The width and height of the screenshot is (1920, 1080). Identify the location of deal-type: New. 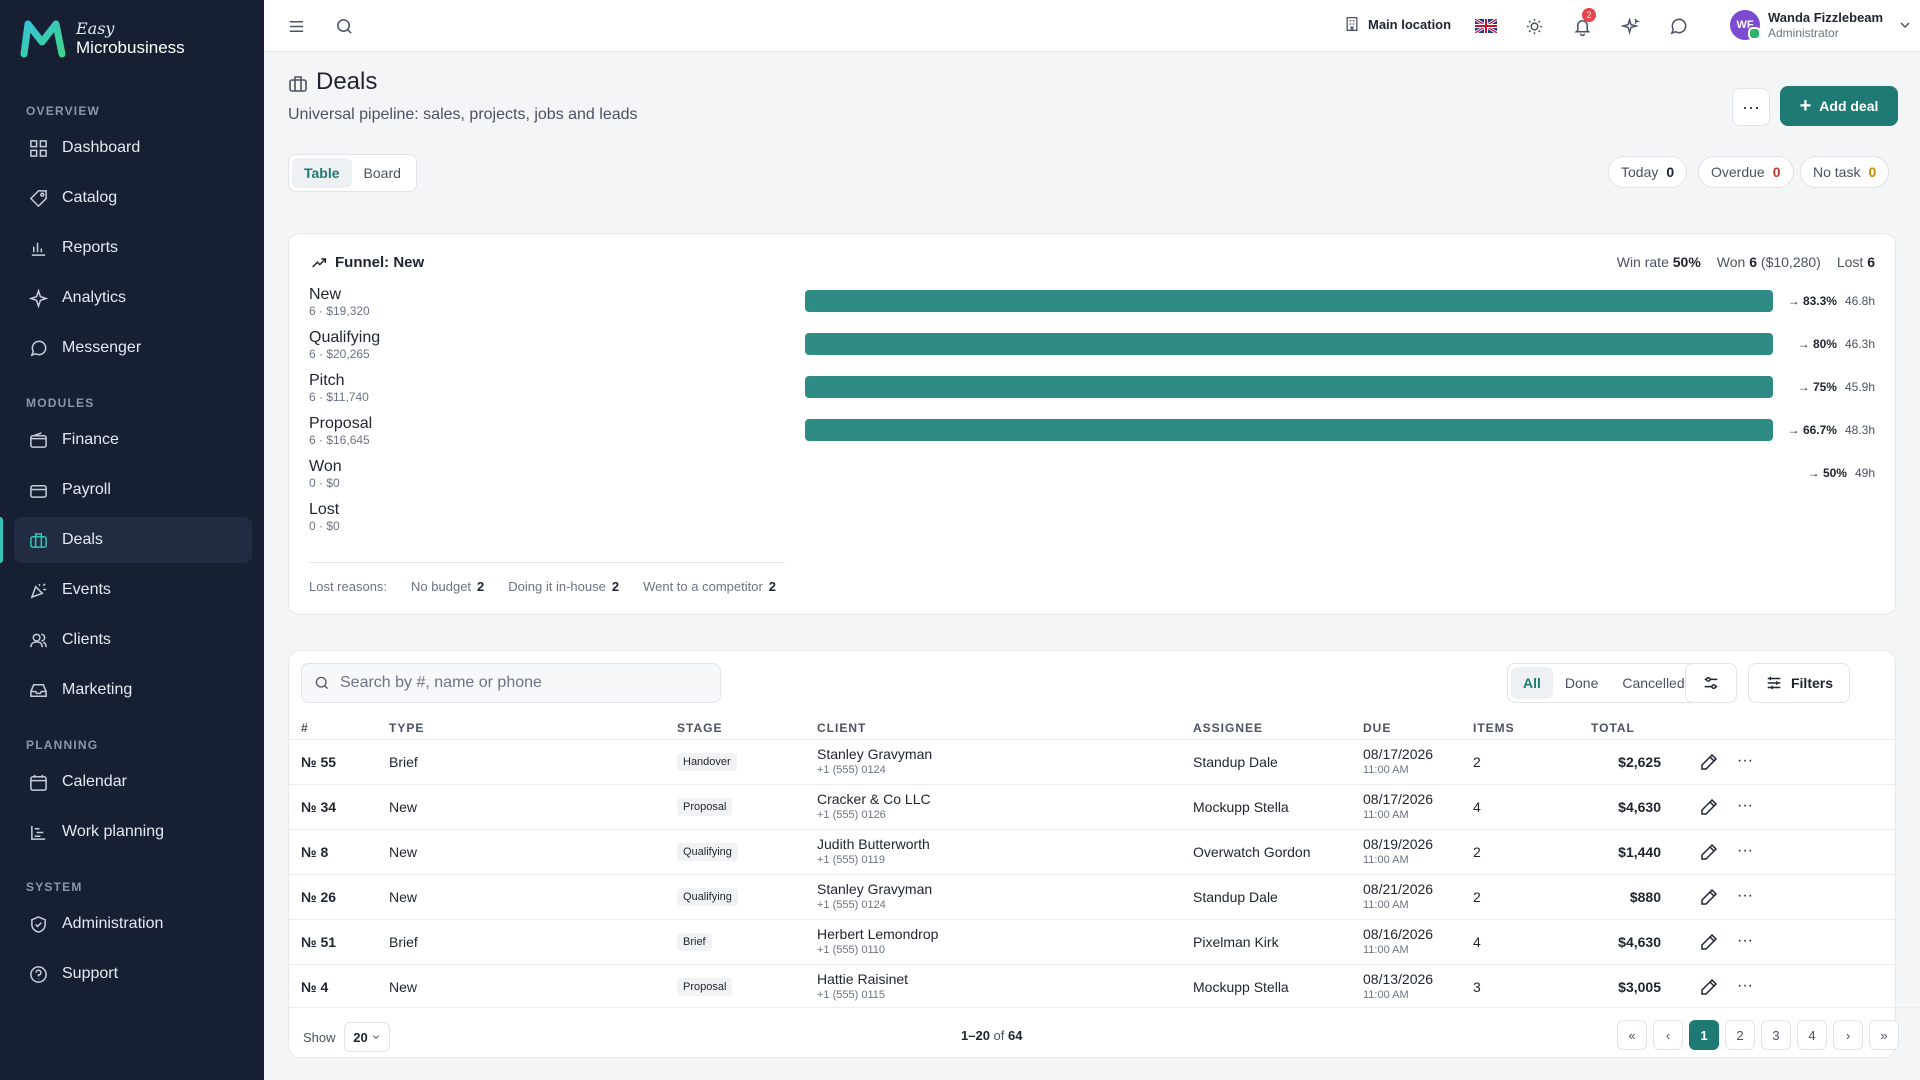
(403, 807).